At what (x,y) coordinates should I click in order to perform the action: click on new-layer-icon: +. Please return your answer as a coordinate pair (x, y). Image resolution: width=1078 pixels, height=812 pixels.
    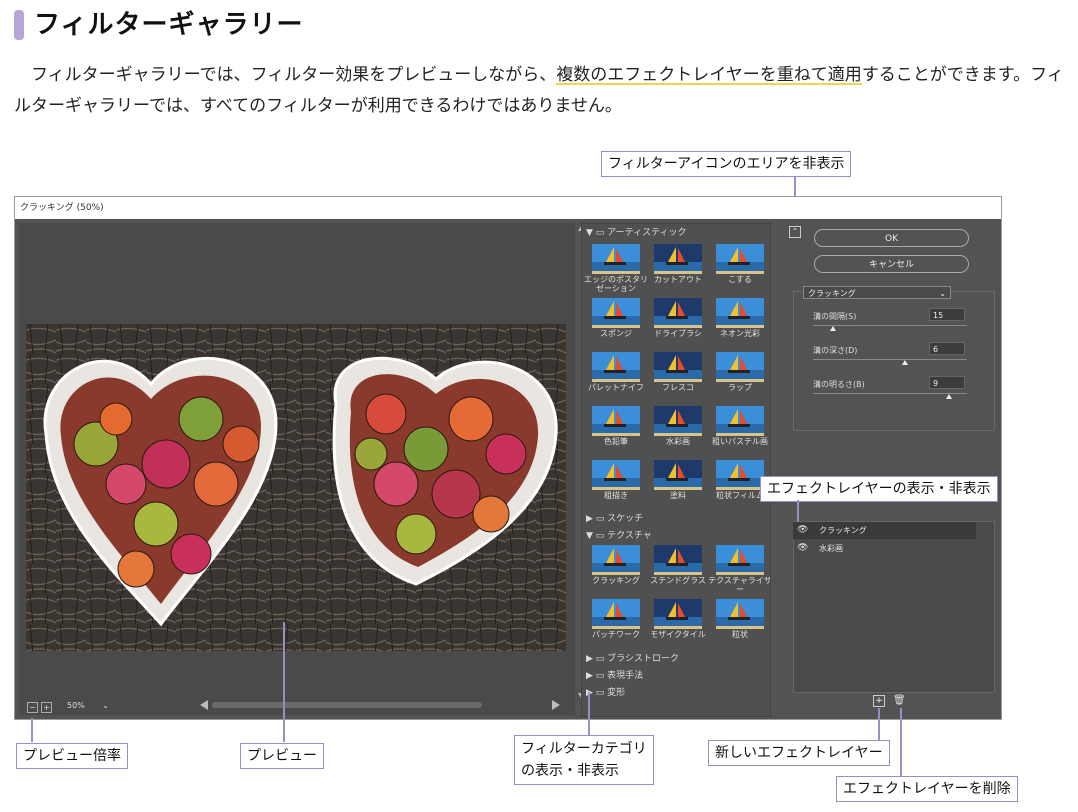
    Looking at the image, I should click on (879, 701).